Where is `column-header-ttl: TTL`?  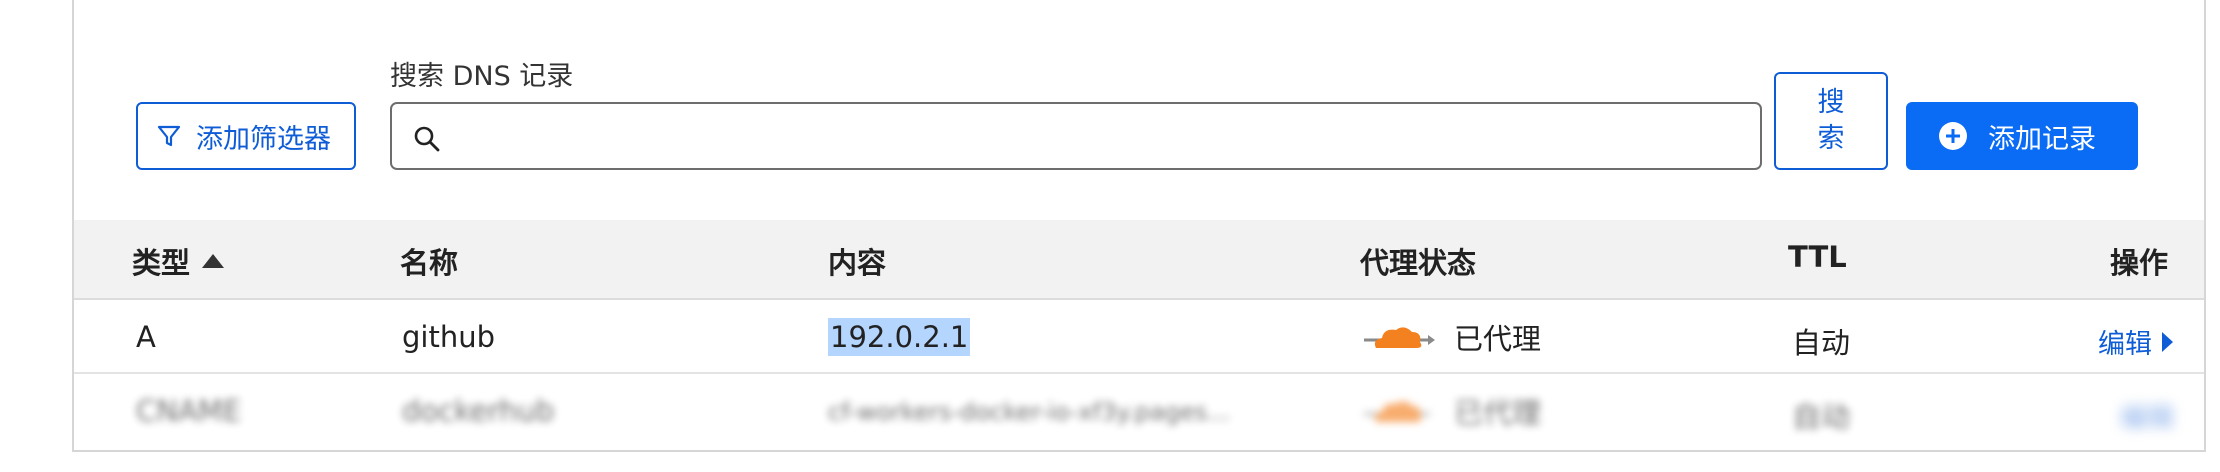
column-header-ttl: TTL is located at coordinates (1817, 257).